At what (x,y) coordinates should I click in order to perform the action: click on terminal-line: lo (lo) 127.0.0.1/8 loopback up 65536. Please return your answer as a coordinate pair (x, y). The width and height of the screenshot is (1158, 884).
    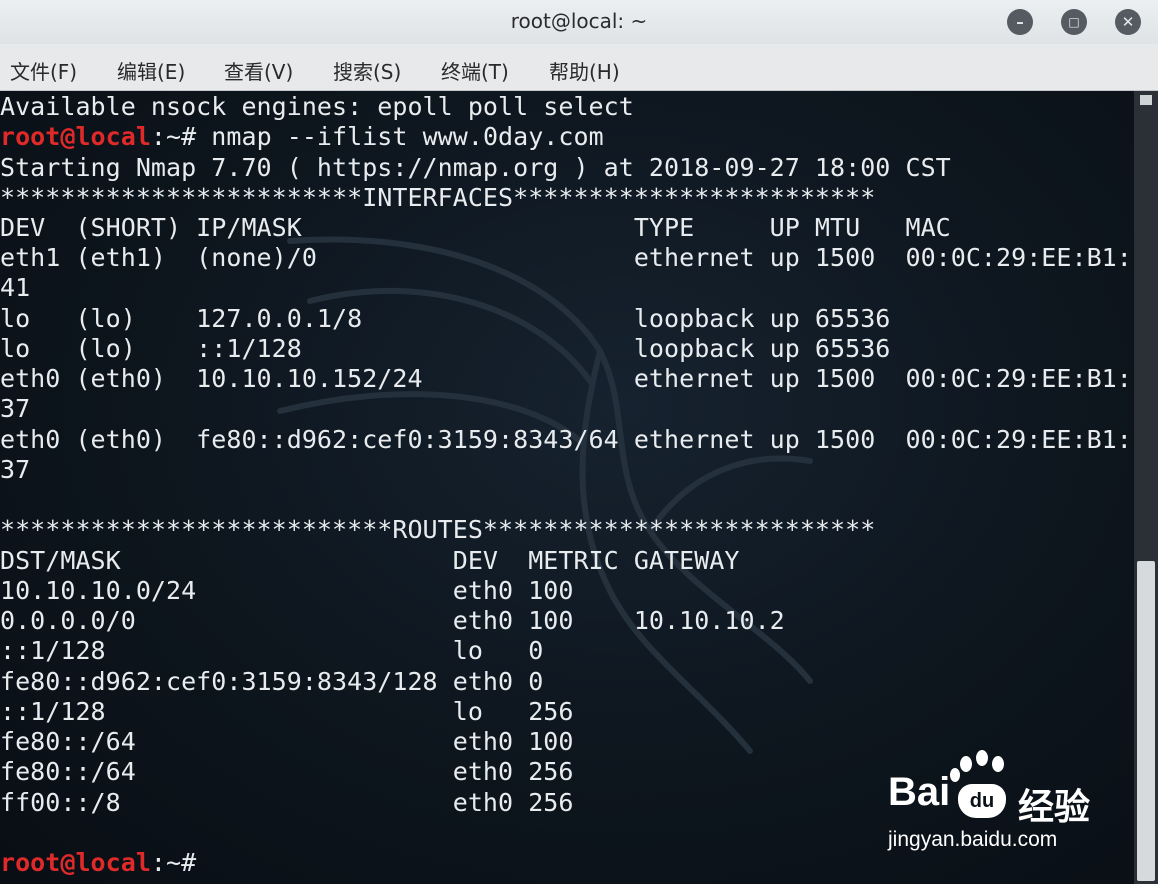
    Looking at the image, I should click on (445, 318).